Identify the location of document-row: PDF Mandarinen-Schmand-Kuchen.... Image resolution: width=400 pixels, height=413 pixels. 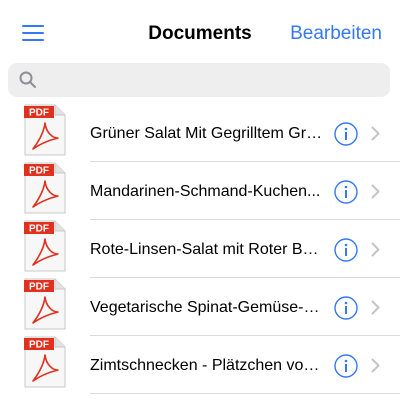
(200, 191).